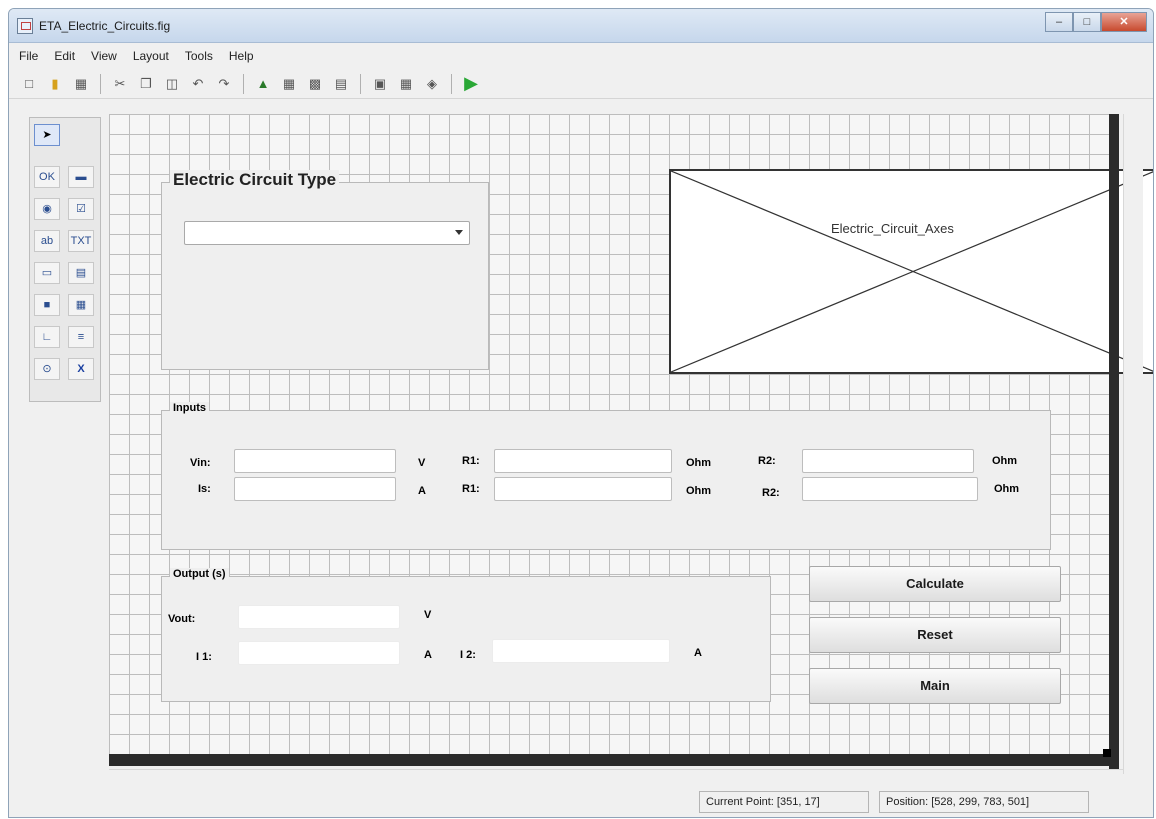 This screenshot has height=819, width=1156. What do you see at coordinates (151, 56) in the screenshot?
I see `menu-layout: Layout` at bounding box center [151, 56].